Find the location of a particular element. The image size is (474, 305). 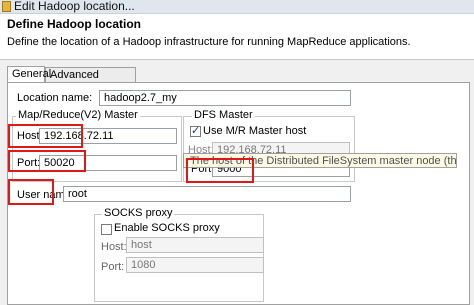

socks-proxy-title: SOCKS proxy is located at coordinates (138, 213).